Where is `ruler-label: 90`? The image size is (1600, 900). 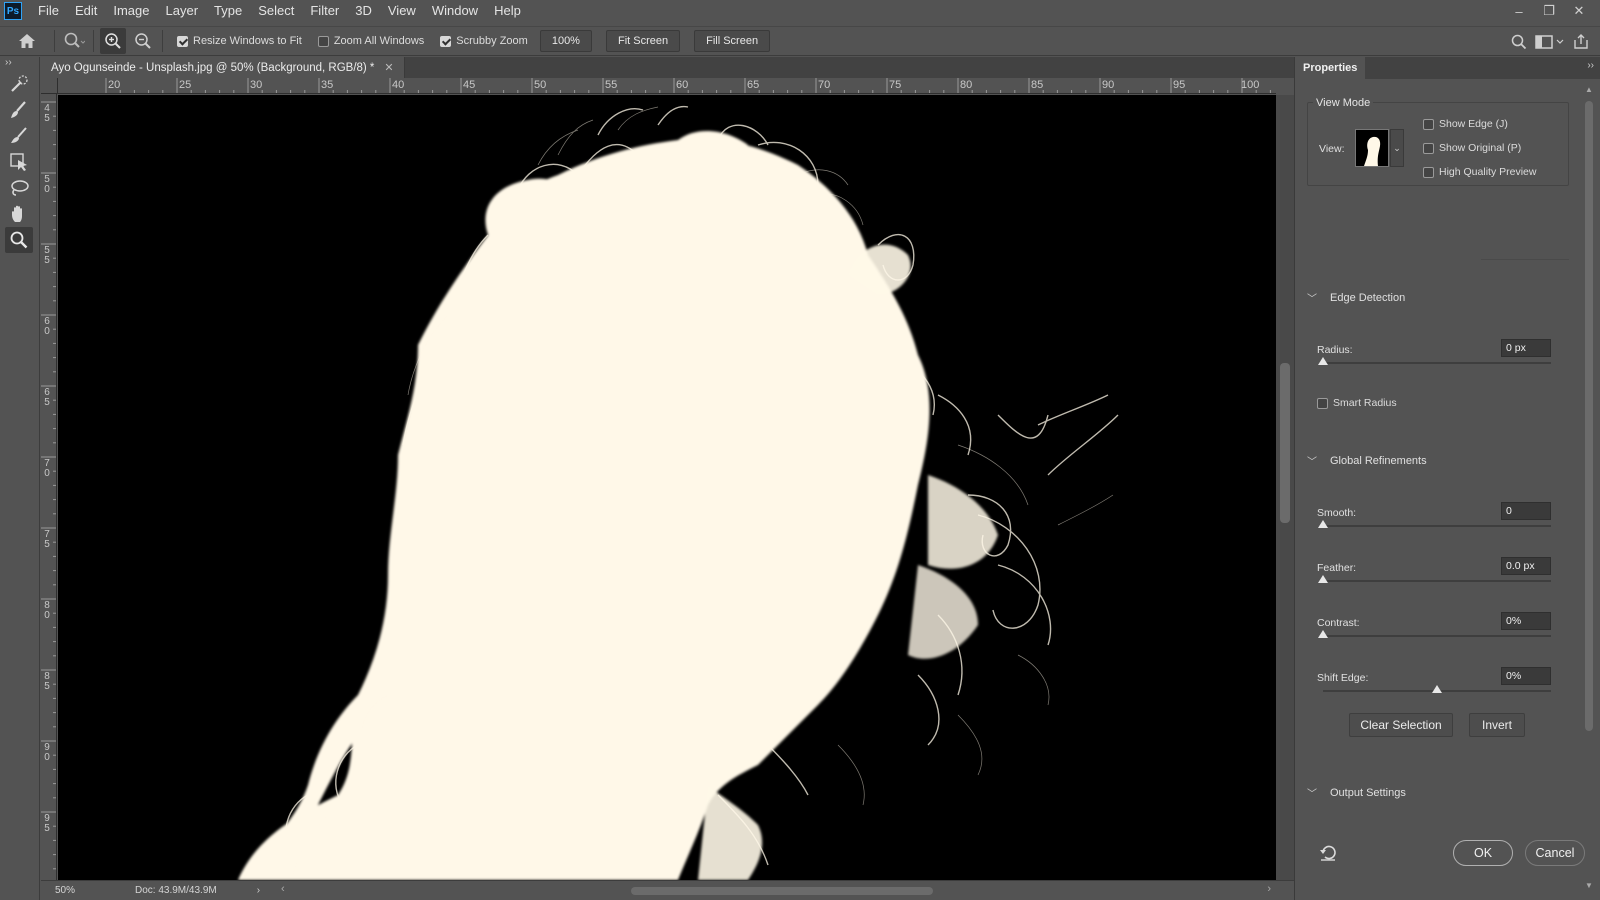 ruler-label: 90 is located at coordinates (1108, 85).